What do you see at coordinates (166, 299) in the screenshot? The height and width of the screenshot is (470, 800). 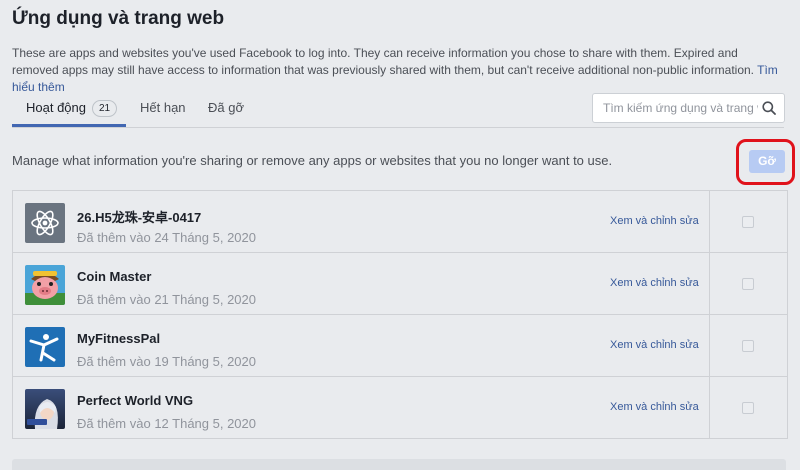 I see `app-added-date: Đã thêm vào 21 Tháng 5, 2020` at bounding box center [166, 299].